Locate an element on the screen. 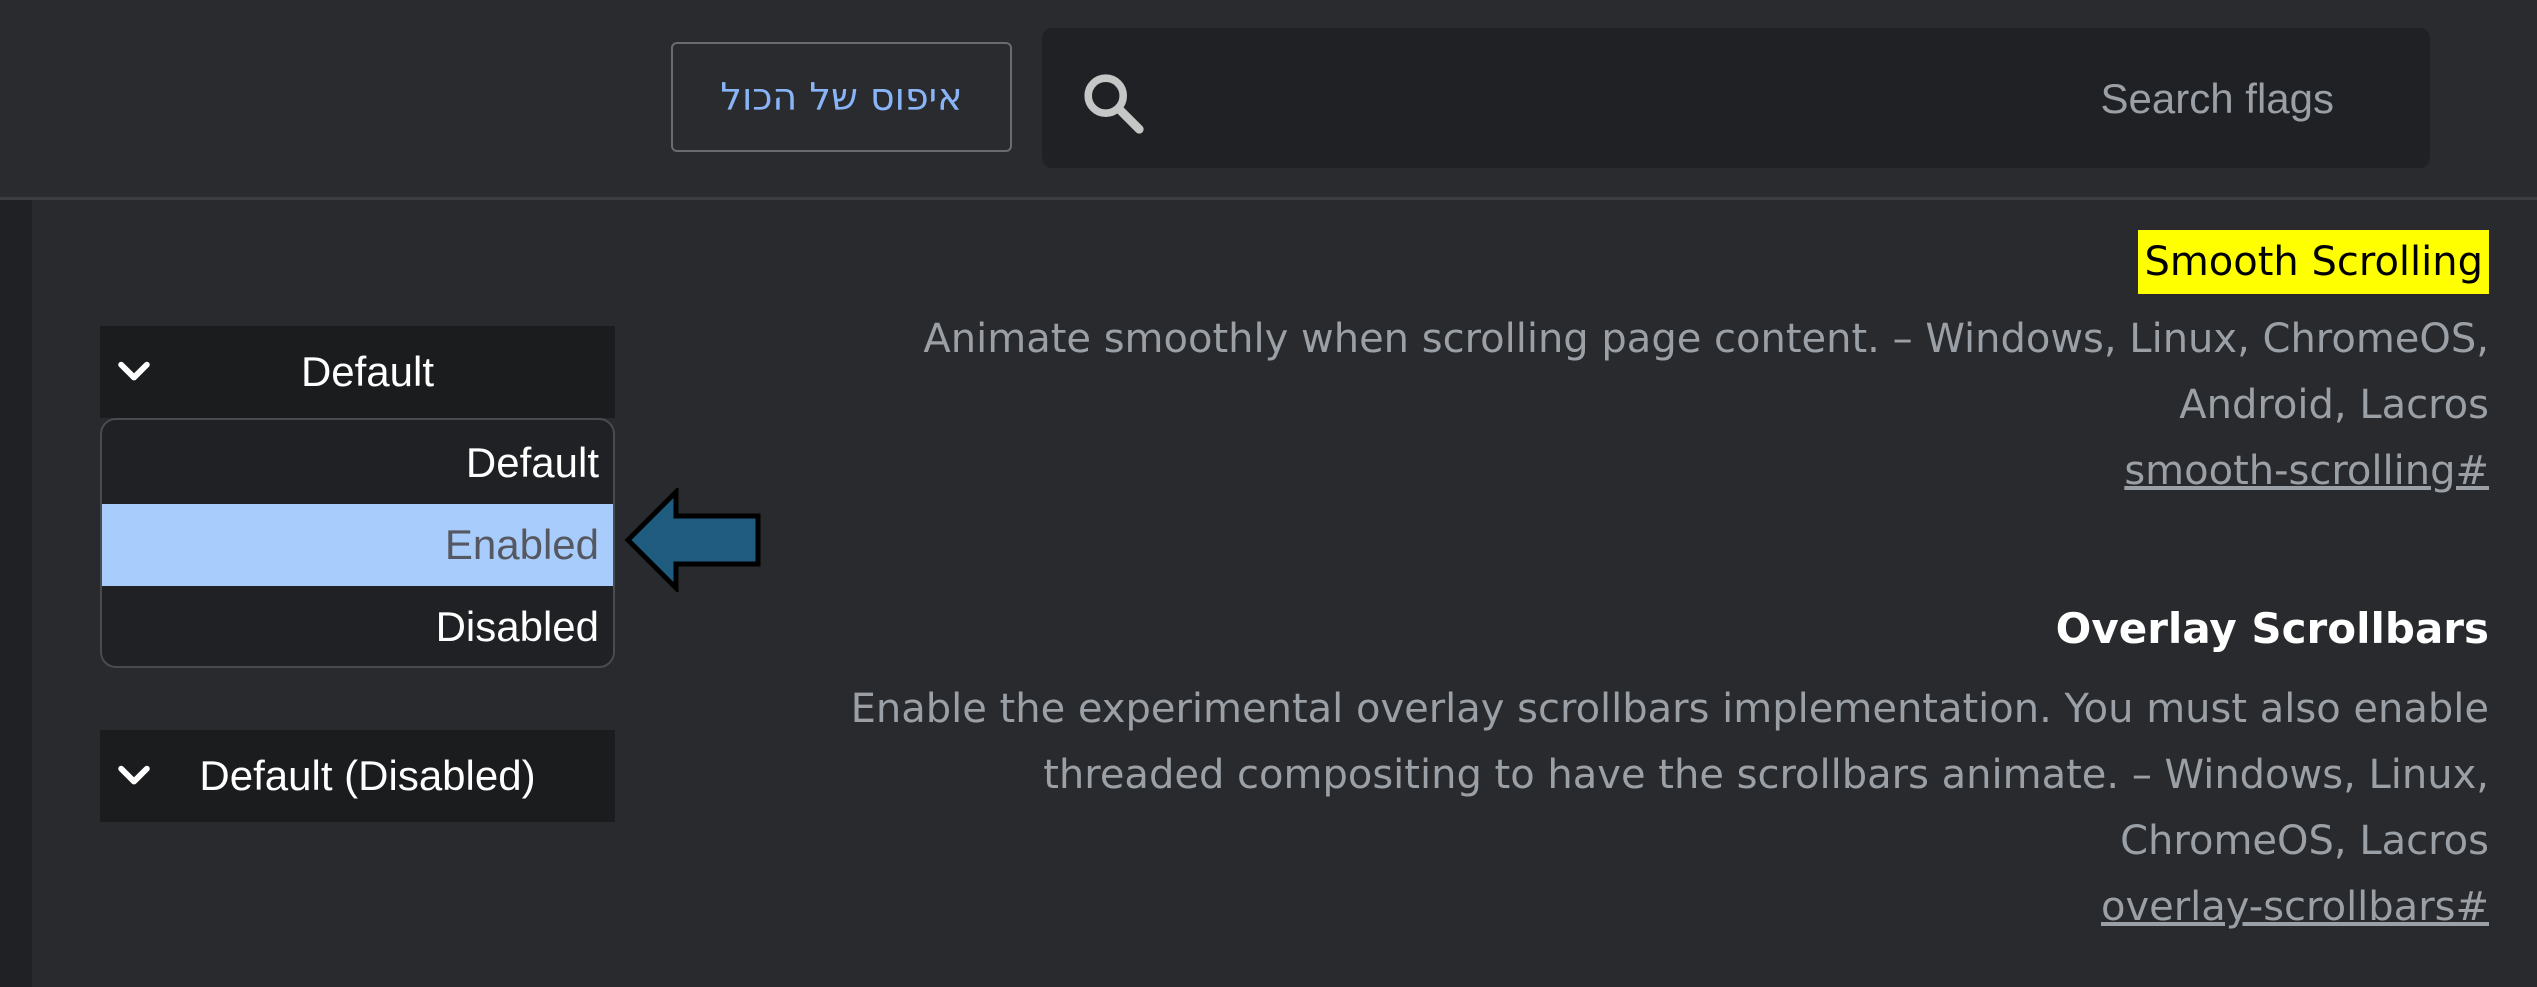  smooth-scrolling-title: Smooth Scrolling is located at coordinates (2313, 262).